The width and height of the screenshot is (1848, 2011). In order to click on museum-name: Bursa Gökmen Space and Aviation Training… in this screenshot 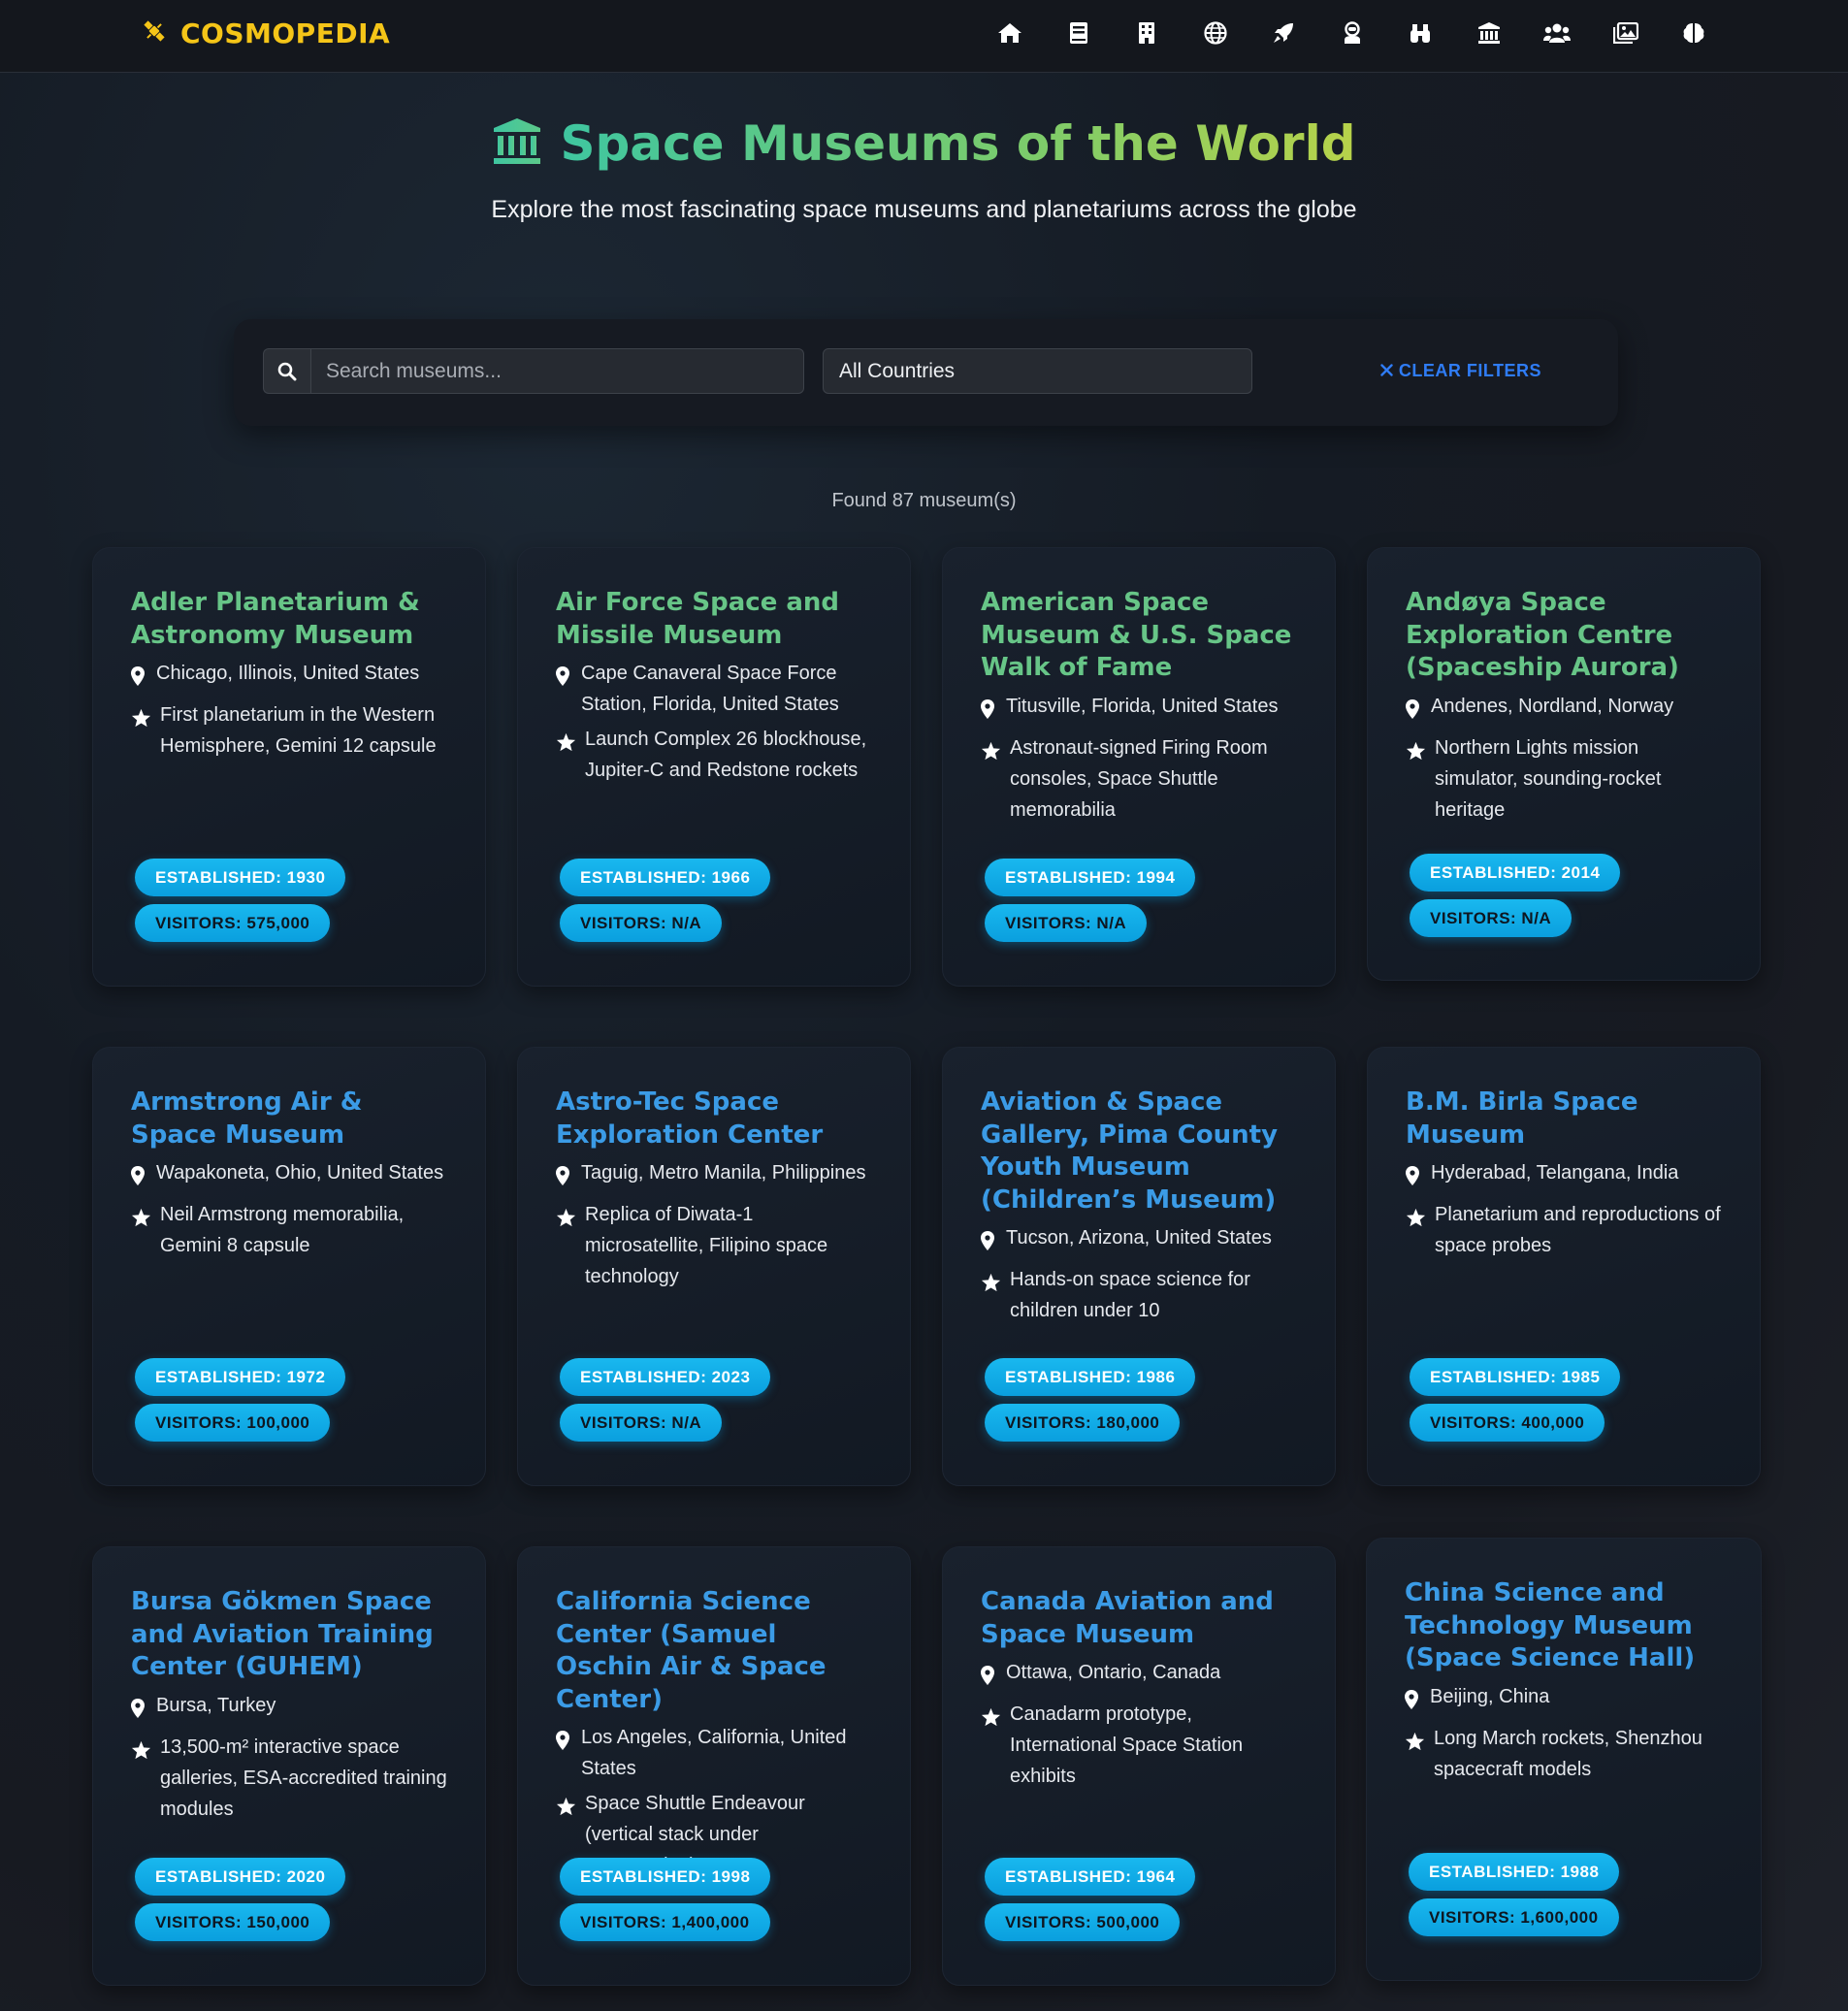, I will do `click(289, 1635)`.